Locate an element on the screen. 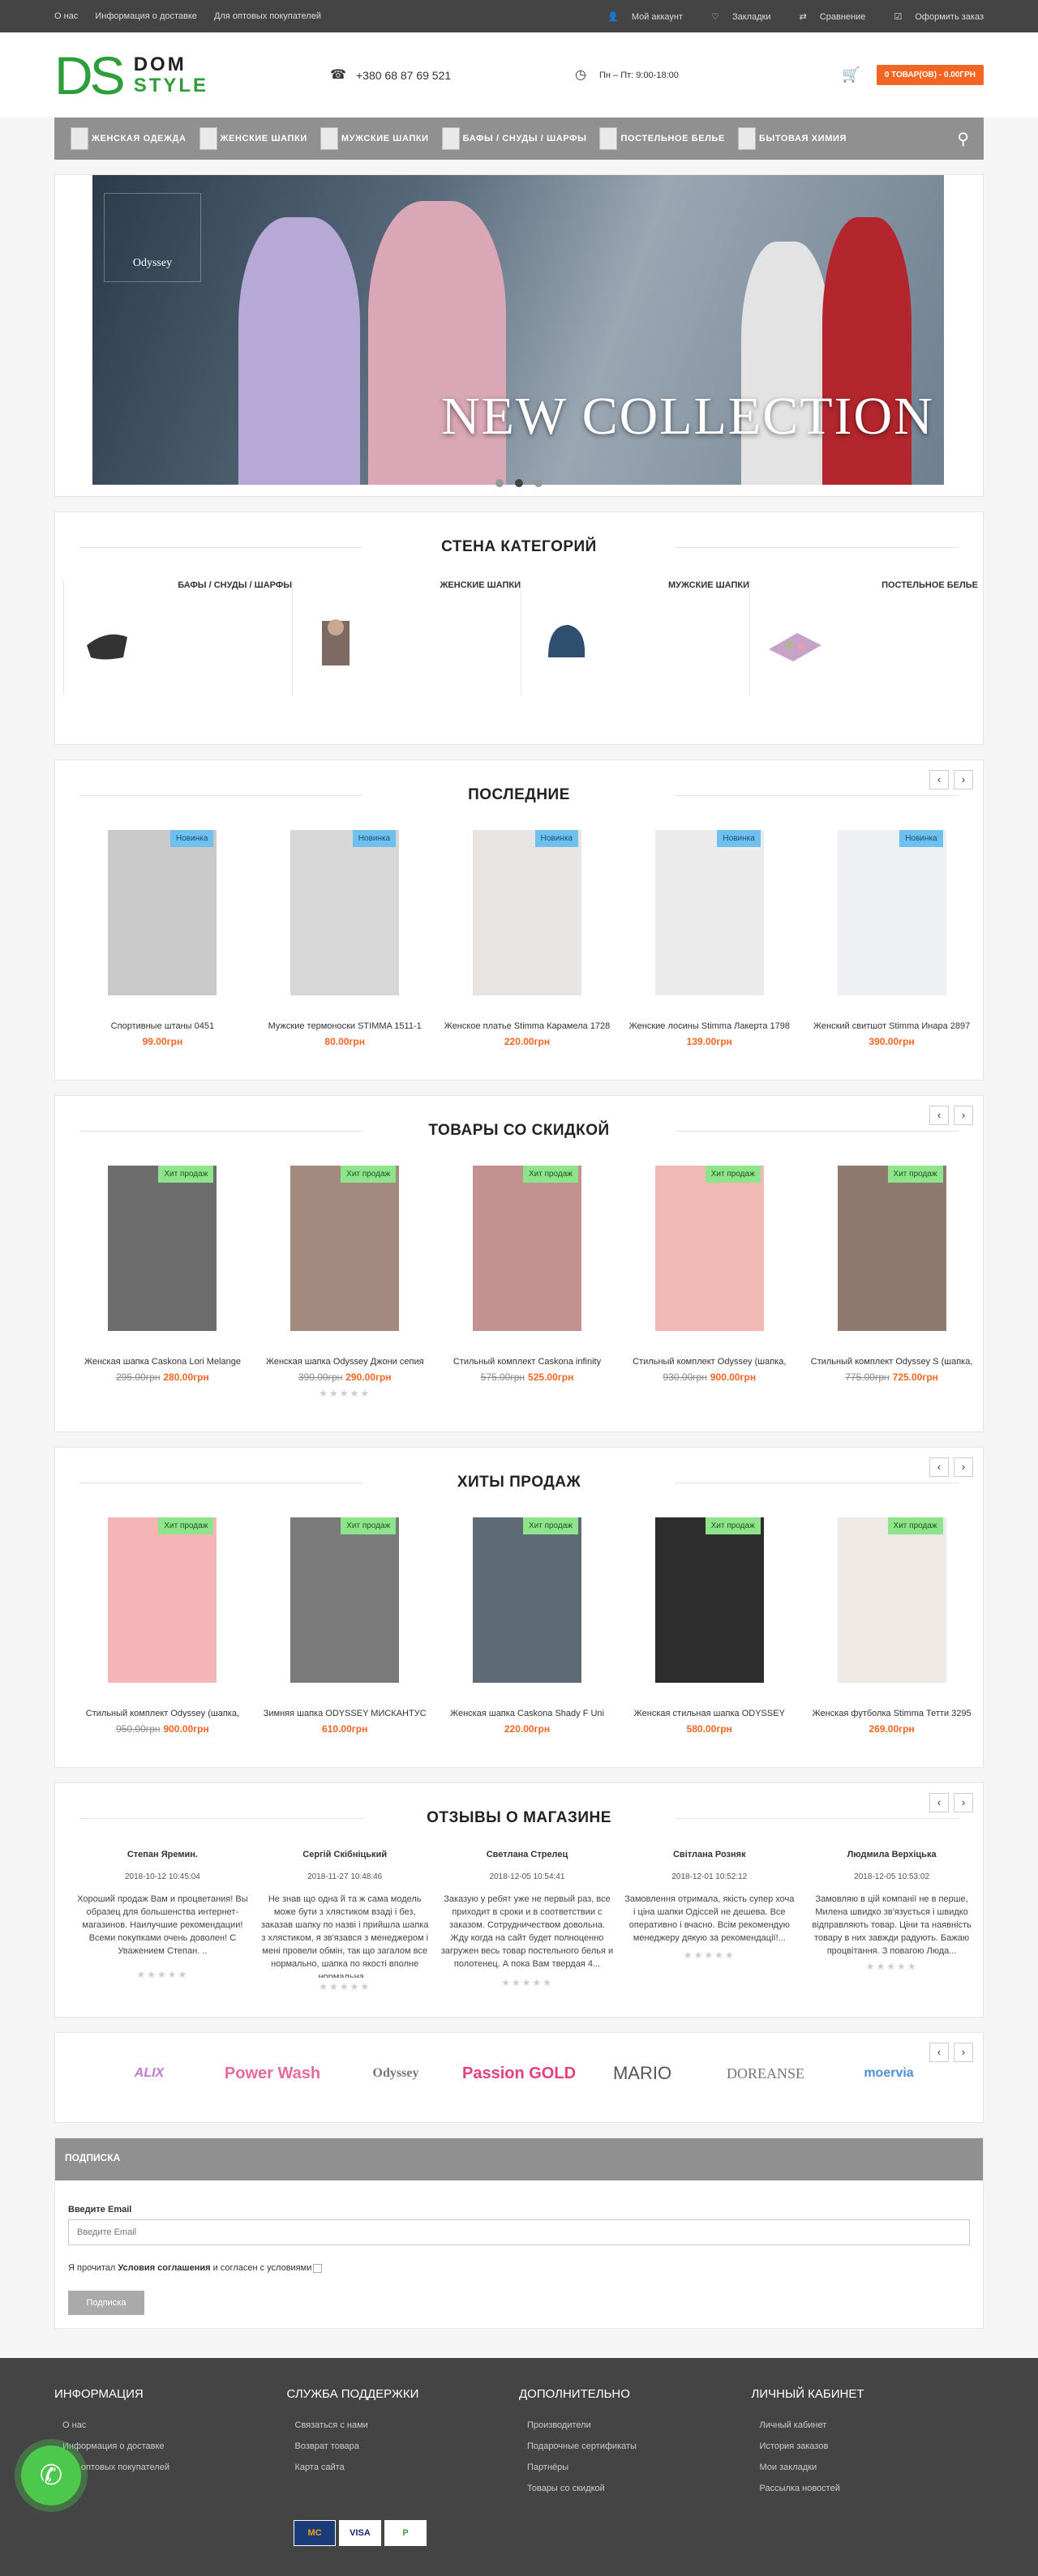  subscribe-button: Подписка is located at coordinates (106, 2303).